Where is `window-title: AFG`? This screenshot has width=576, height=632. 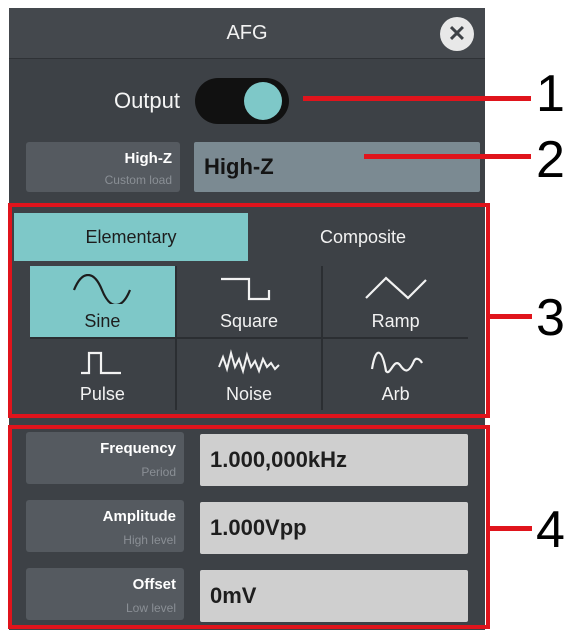
window-title: AFG is located at coordinates (247, 33).